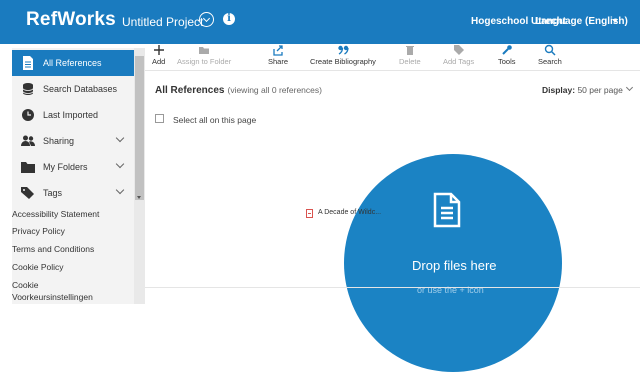 This screenshot has height=372, width=640. I want to click on plus-icon, so click(158, 50).